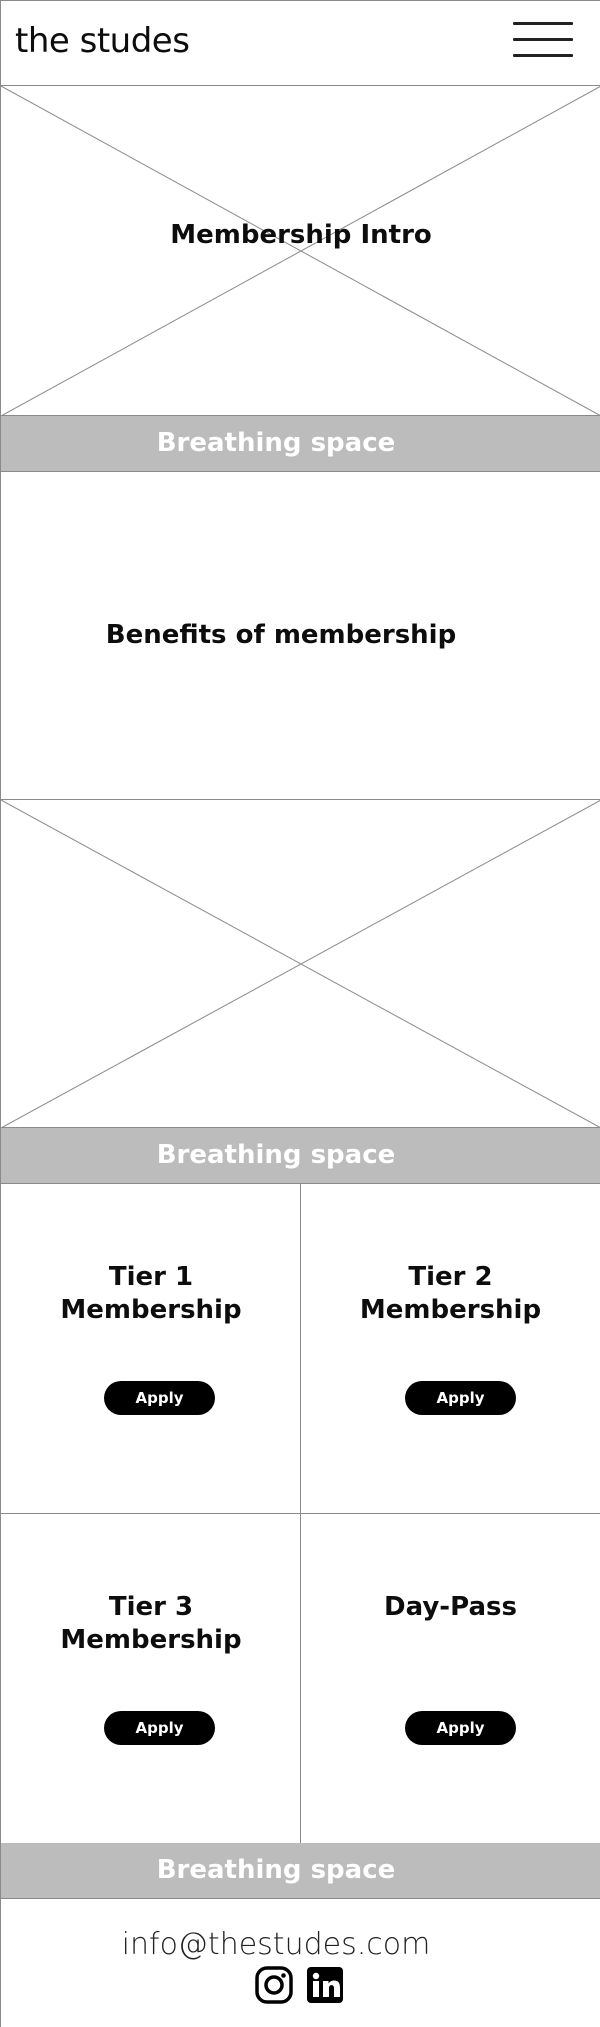  I want to click on tier-title: Day-Pass, so click(450, 1607).